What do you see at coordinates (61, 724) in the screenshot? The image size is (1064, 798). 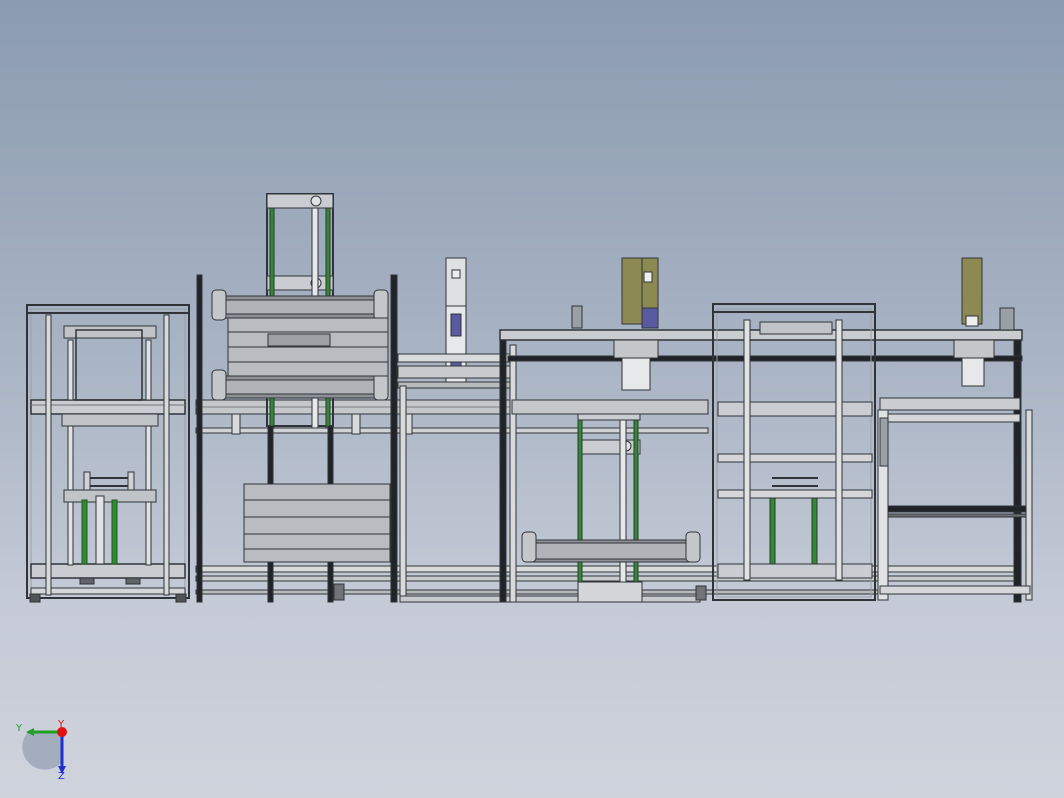 I see `triad-label-y: Y` at bounding box center [61, 724].